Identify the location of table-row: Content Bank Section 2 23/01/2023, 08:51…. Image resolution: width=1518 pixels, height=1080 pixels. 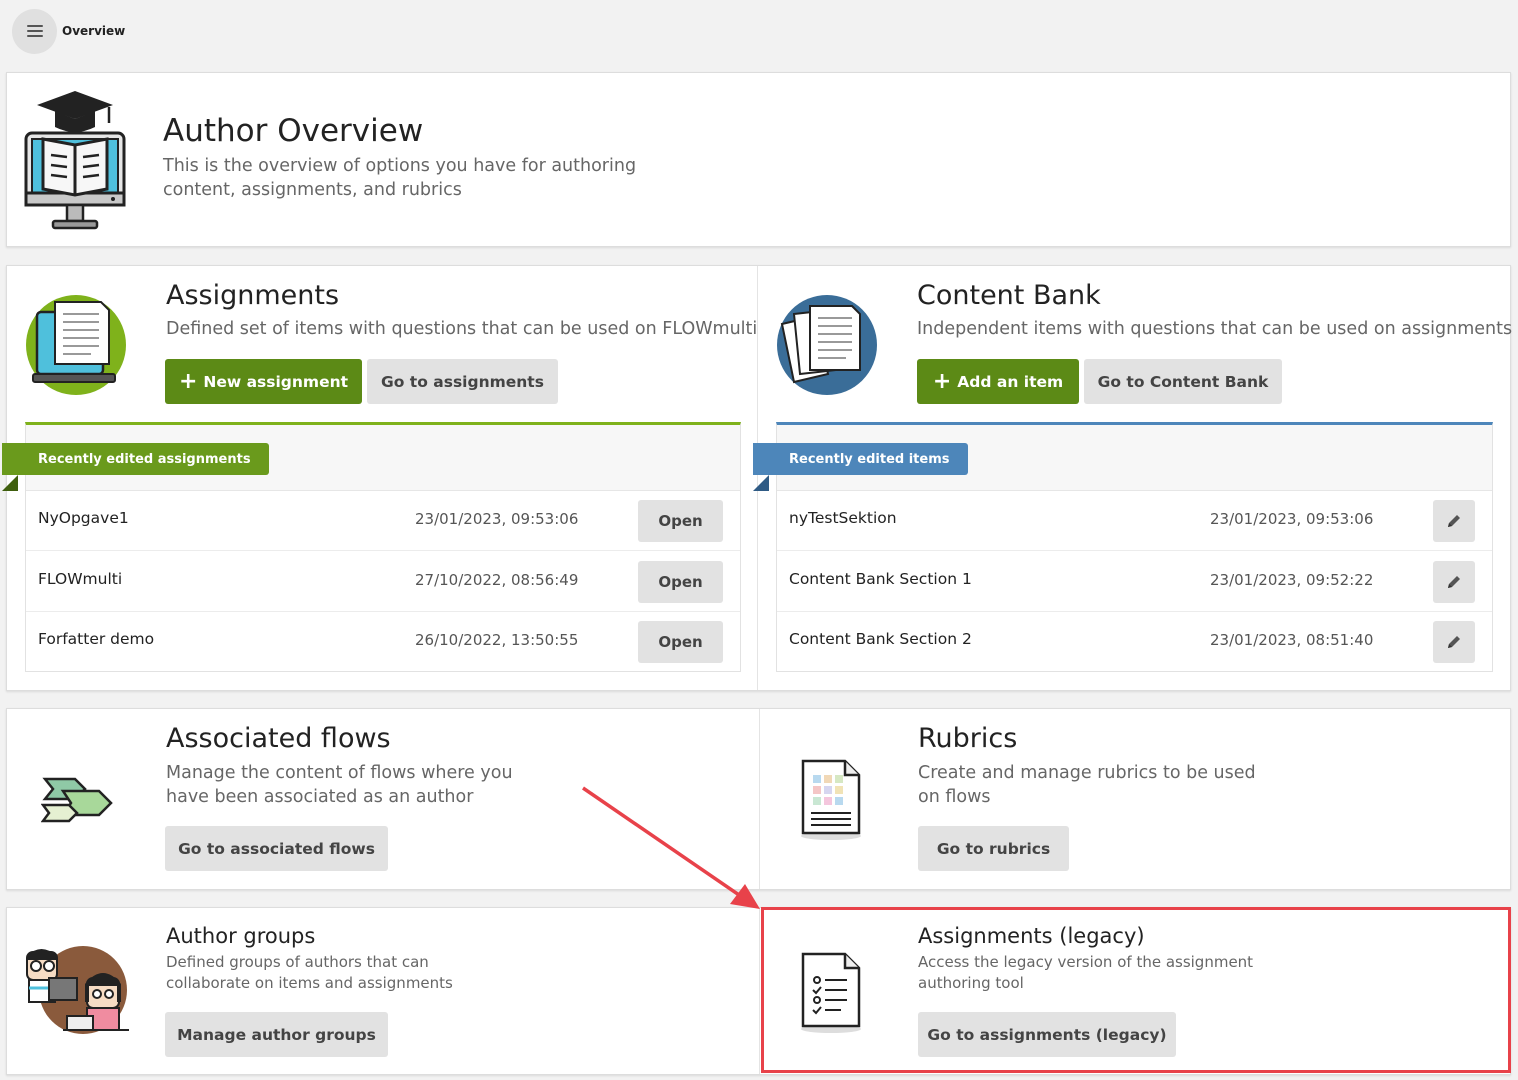
(1134, 642).